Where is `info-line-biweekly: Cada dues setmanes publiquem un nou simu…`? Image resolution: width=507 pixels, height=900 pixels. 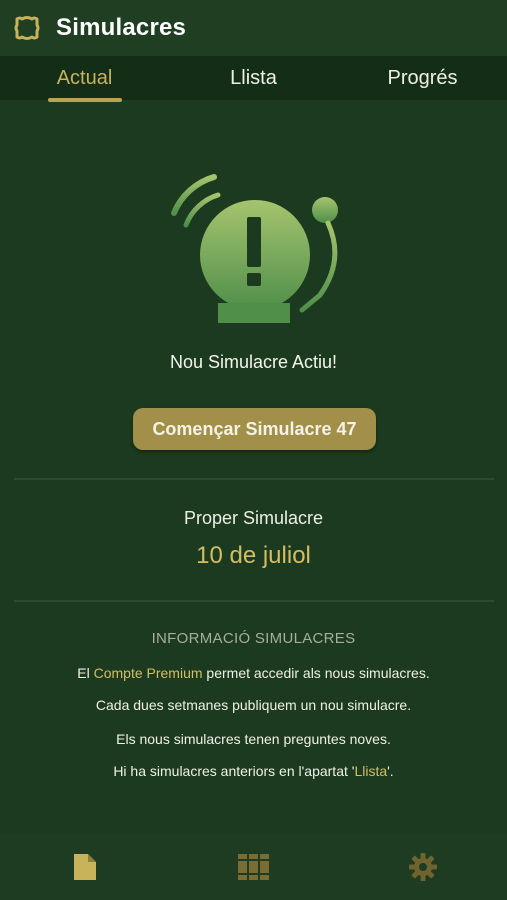 info-line-biweekly: Cada dues setmanes publiquem un nou simu… is located at coordinates (253, 705).